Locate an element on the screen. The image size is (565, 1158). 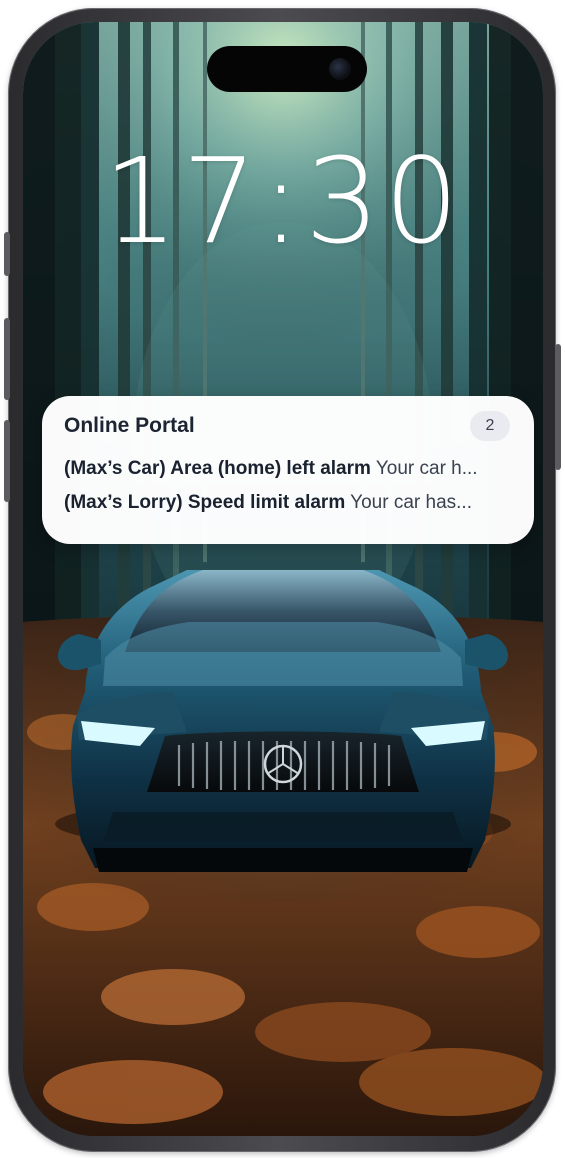
notification-title: (Max’s Car) Area (home) left alarm is located at coordinates (217, 468).